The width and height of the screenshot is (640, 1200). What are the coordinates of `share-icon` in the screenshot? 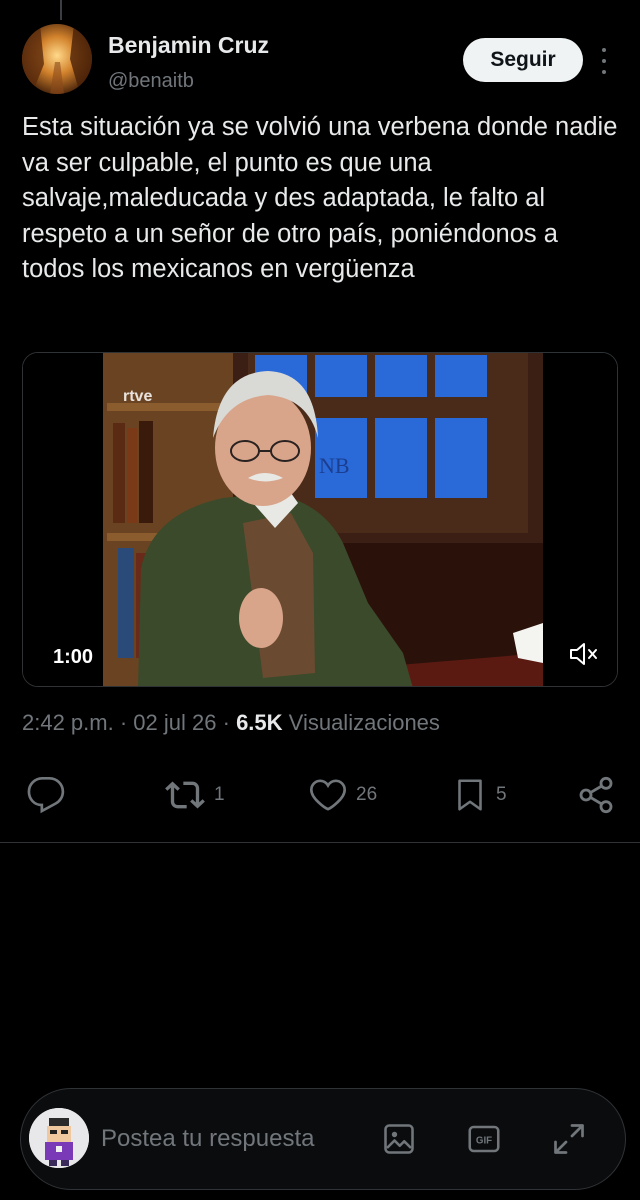 It's located at (596, 795).